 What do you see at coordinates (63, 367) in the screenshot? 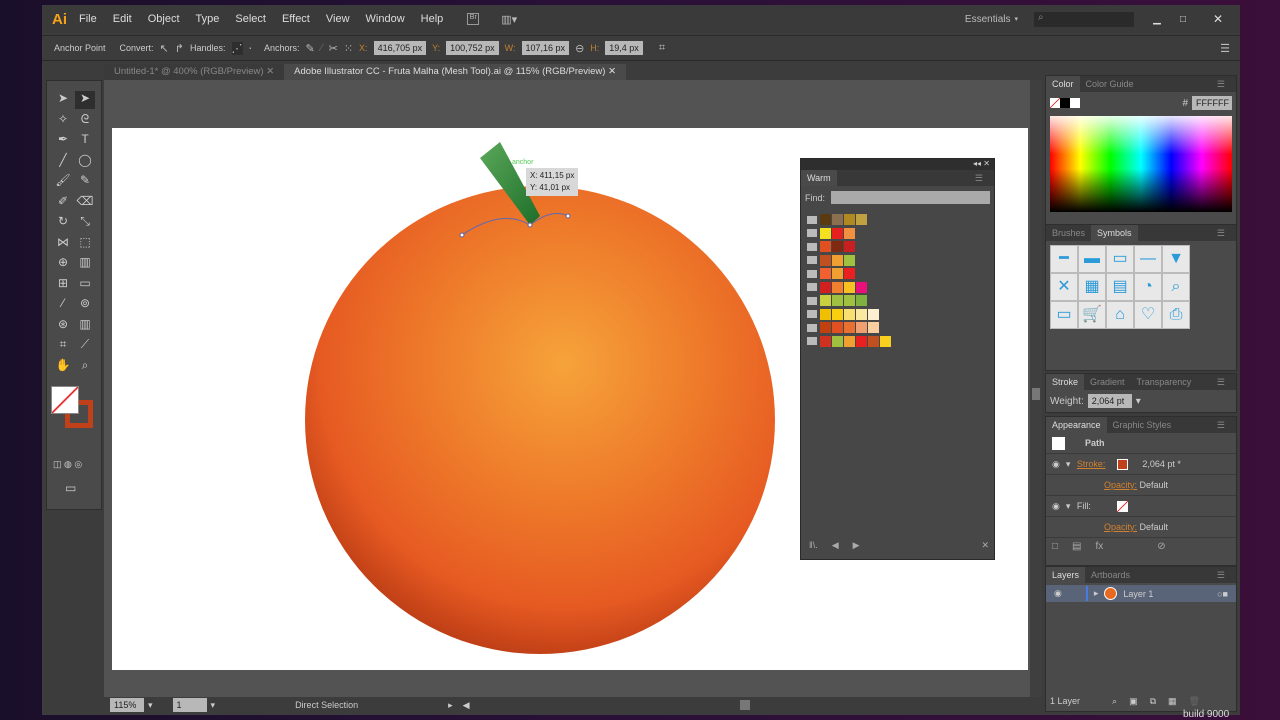
I see `hand-tool-icon: ✋` at bounding box center [63, 367].